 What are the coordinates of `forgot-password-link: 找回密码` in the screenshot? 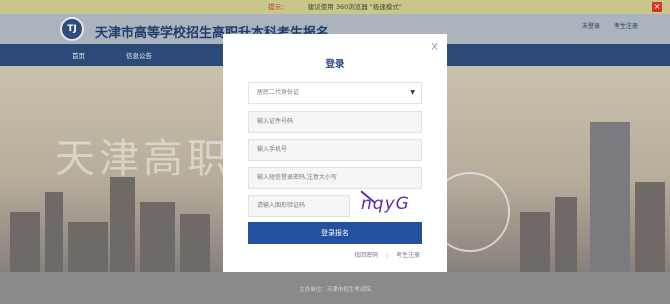 It's located at (366, 255).